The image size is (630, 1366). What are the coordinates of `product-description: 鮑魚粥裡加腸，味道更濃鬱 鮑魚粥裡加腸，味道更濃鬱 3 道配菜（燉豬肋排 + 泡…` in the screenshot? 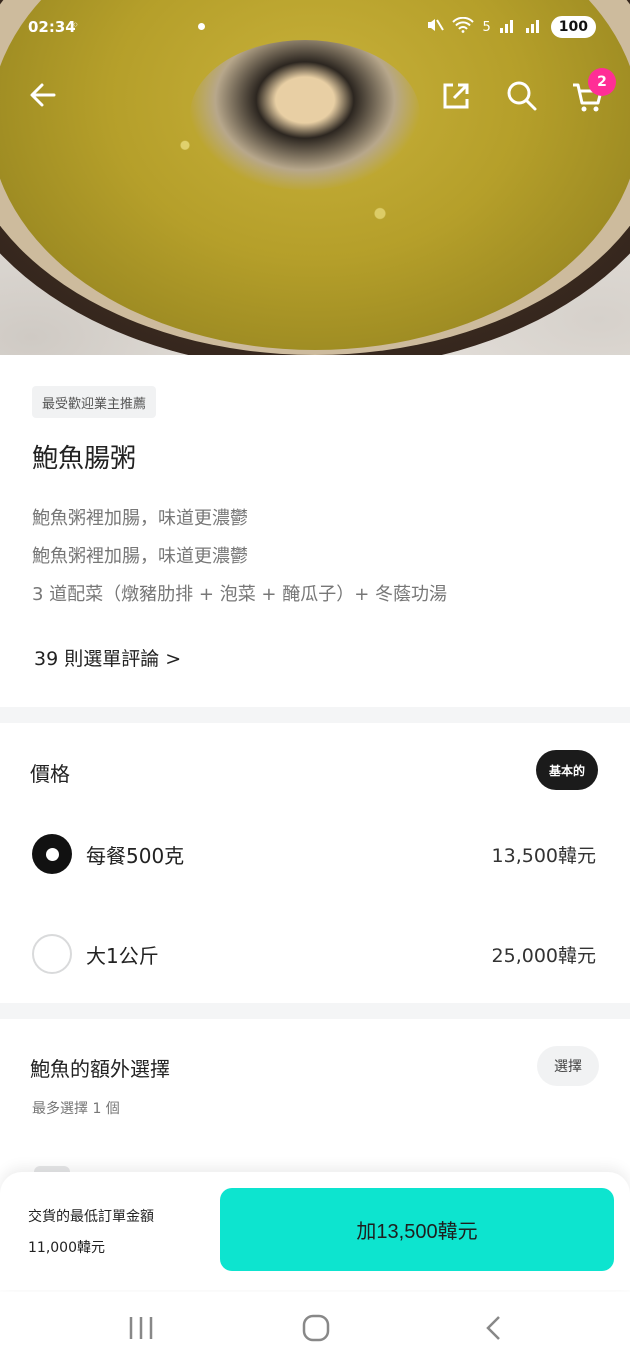 It's located at (239, 557).